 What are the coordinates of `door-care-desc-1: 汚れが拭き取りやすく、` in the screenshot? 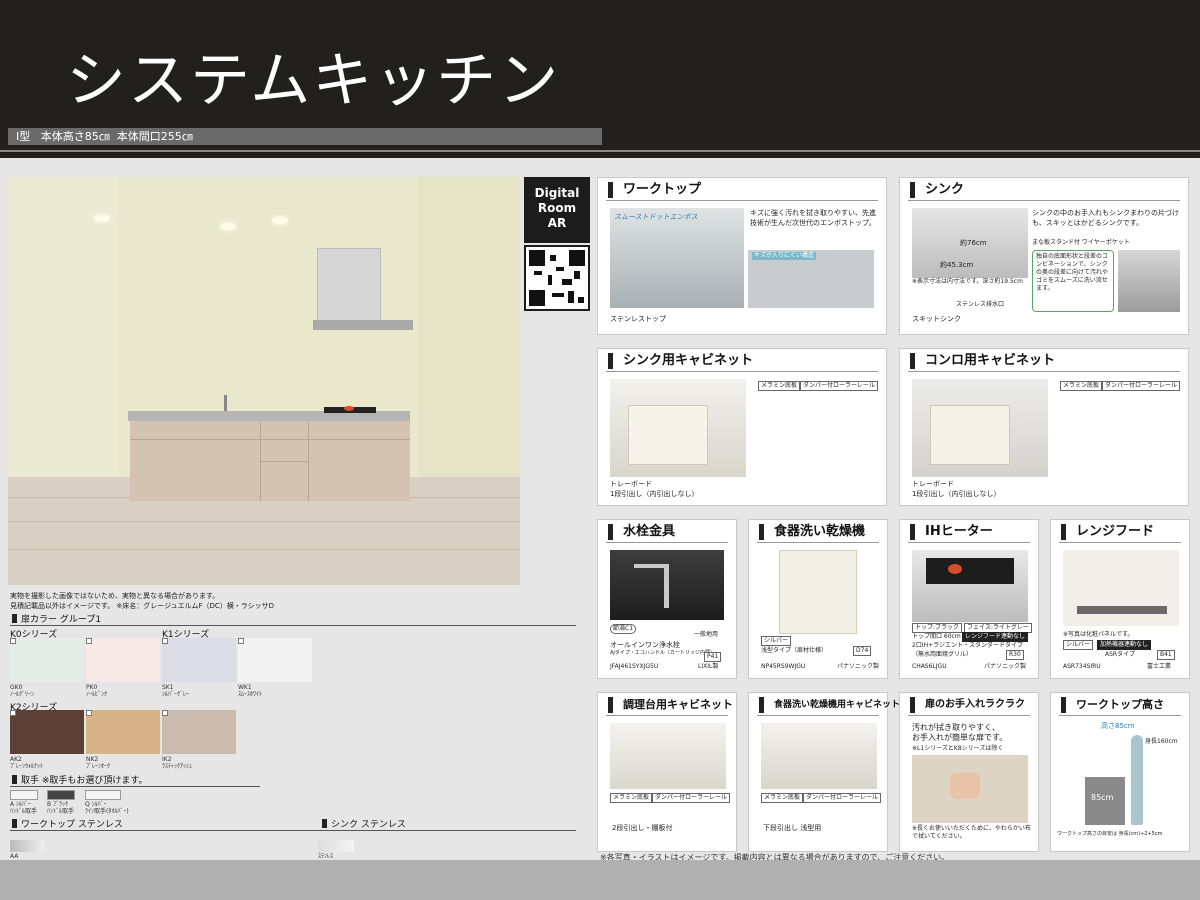 It's located at (956, 727).